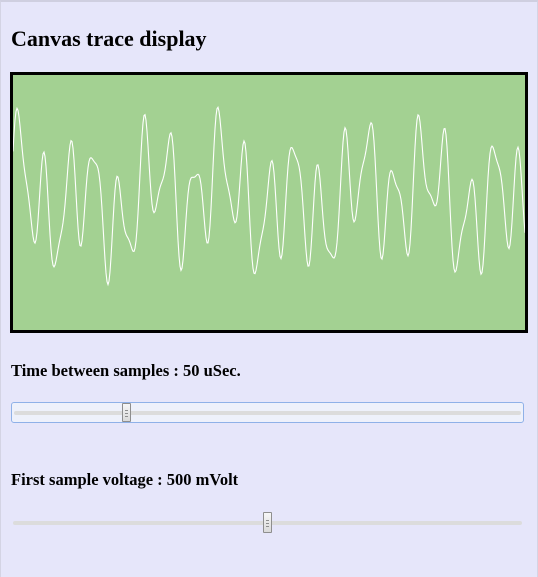 Image resolution: width=538 pixels, height=577 pixels. I want to click on first-sample-voltage-label: First sample voltage : 500 mVolt, so click(125, 479).